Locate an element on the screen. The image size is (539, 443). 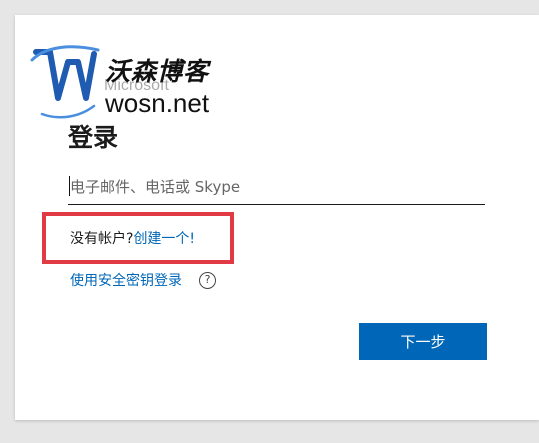
help-icon: ? is located at coordinates (207, 280).